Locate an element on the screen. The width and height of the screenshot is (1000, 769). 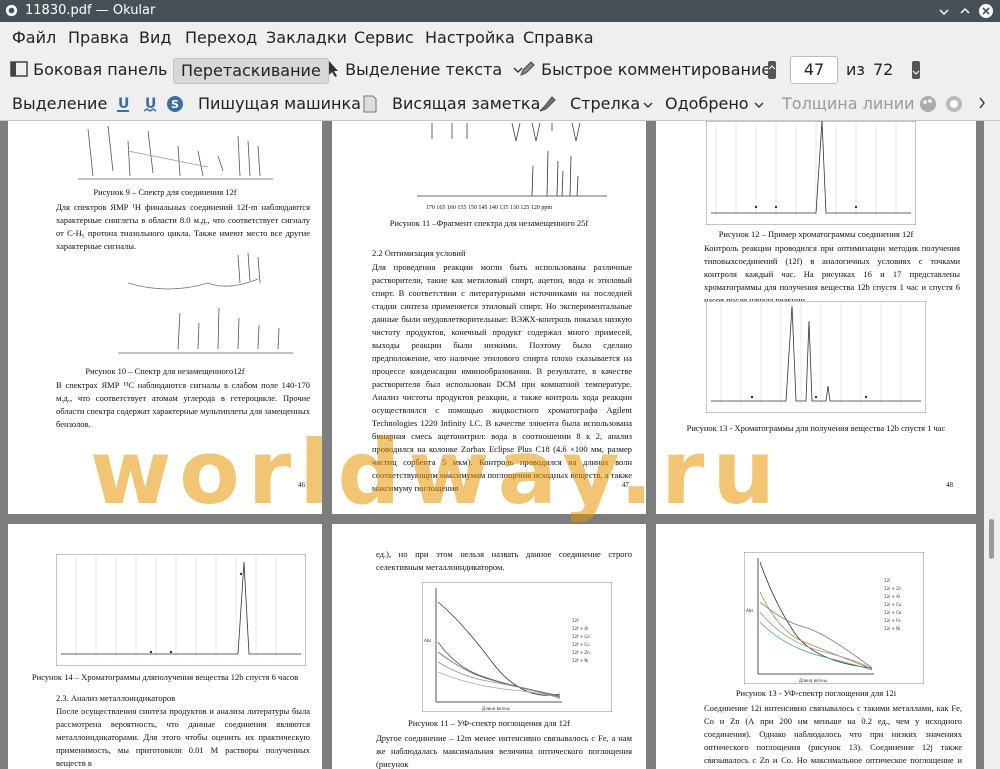
arrow-pen-icon is located at coordinates (547, 104).